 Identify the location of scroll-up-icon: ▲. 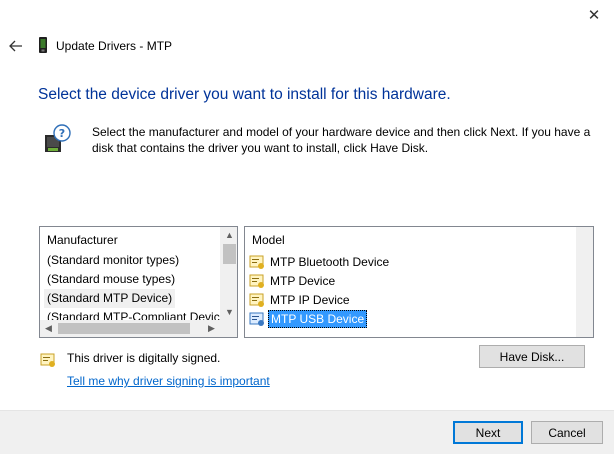
(229, 235).